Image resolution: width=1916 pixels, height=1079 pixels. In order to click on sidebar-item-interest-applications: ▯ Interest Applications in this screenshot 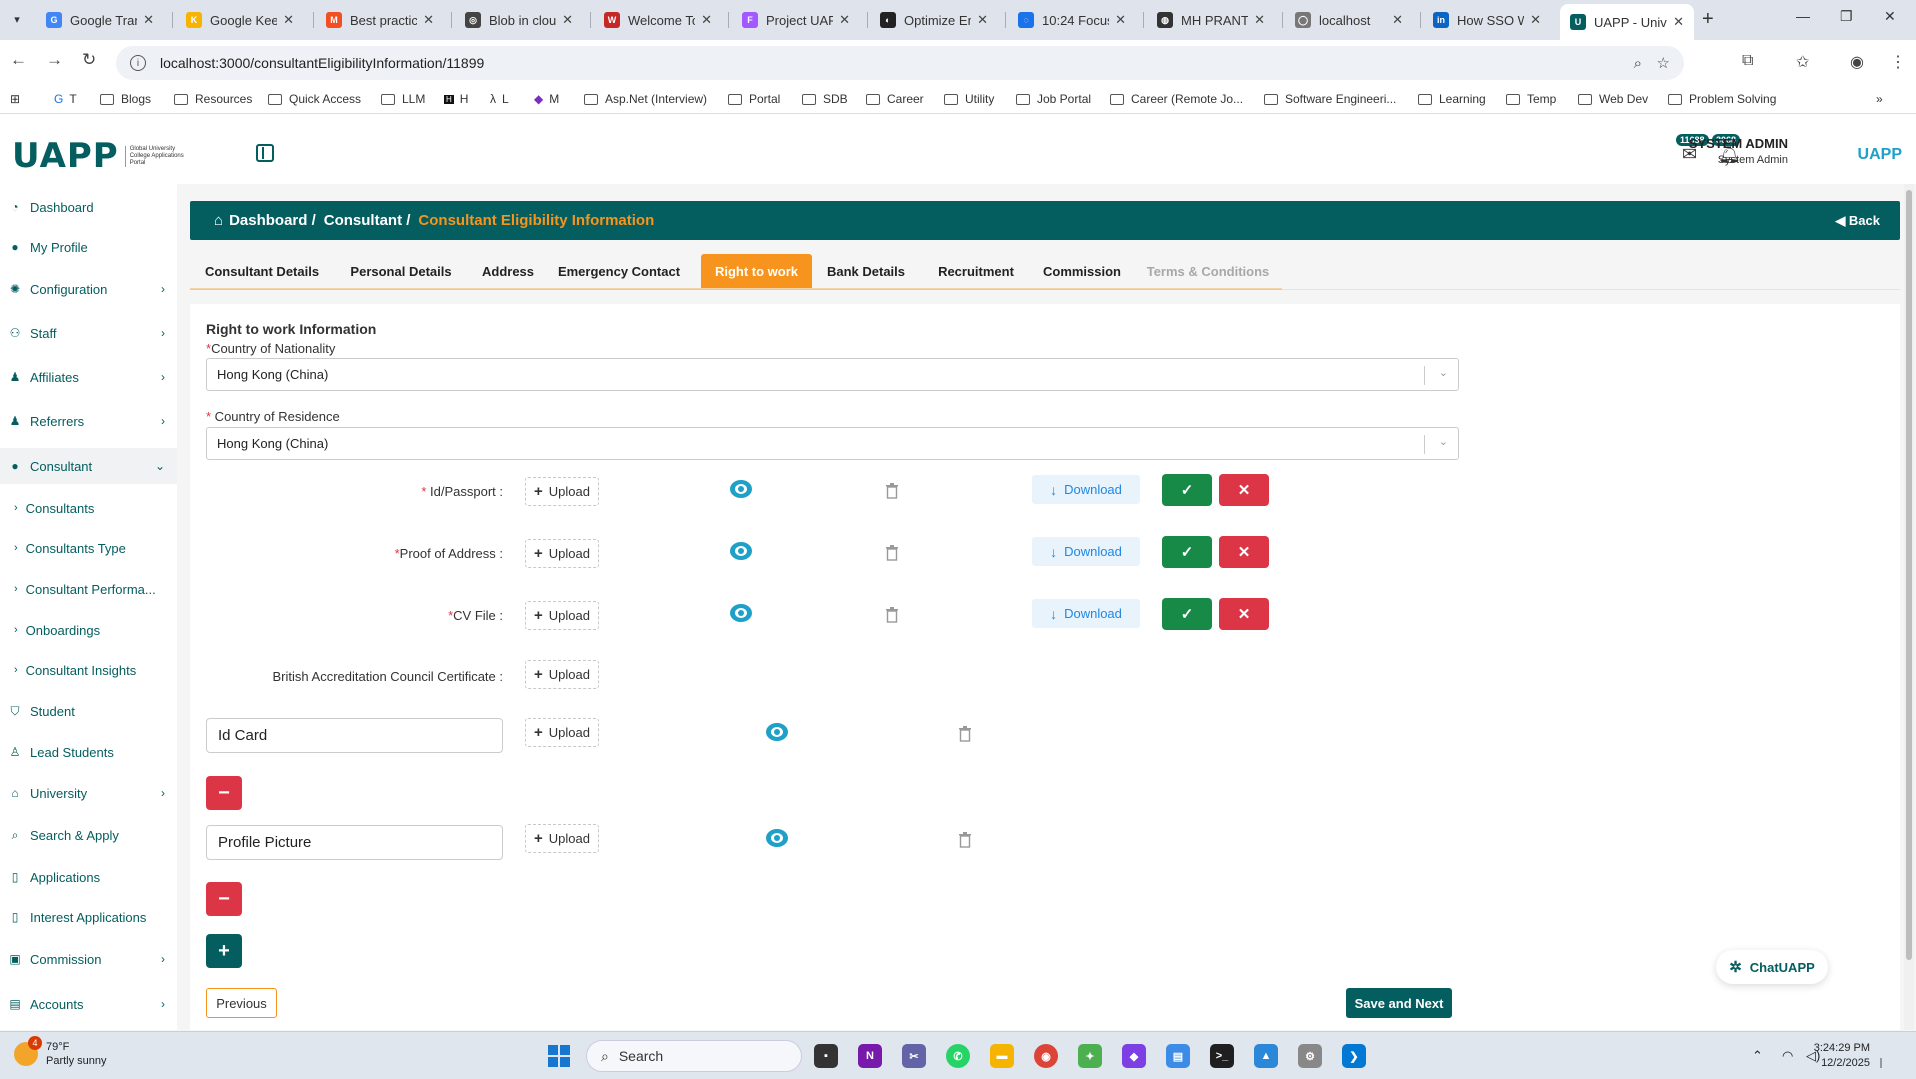, I will do `click(88, 917)`.